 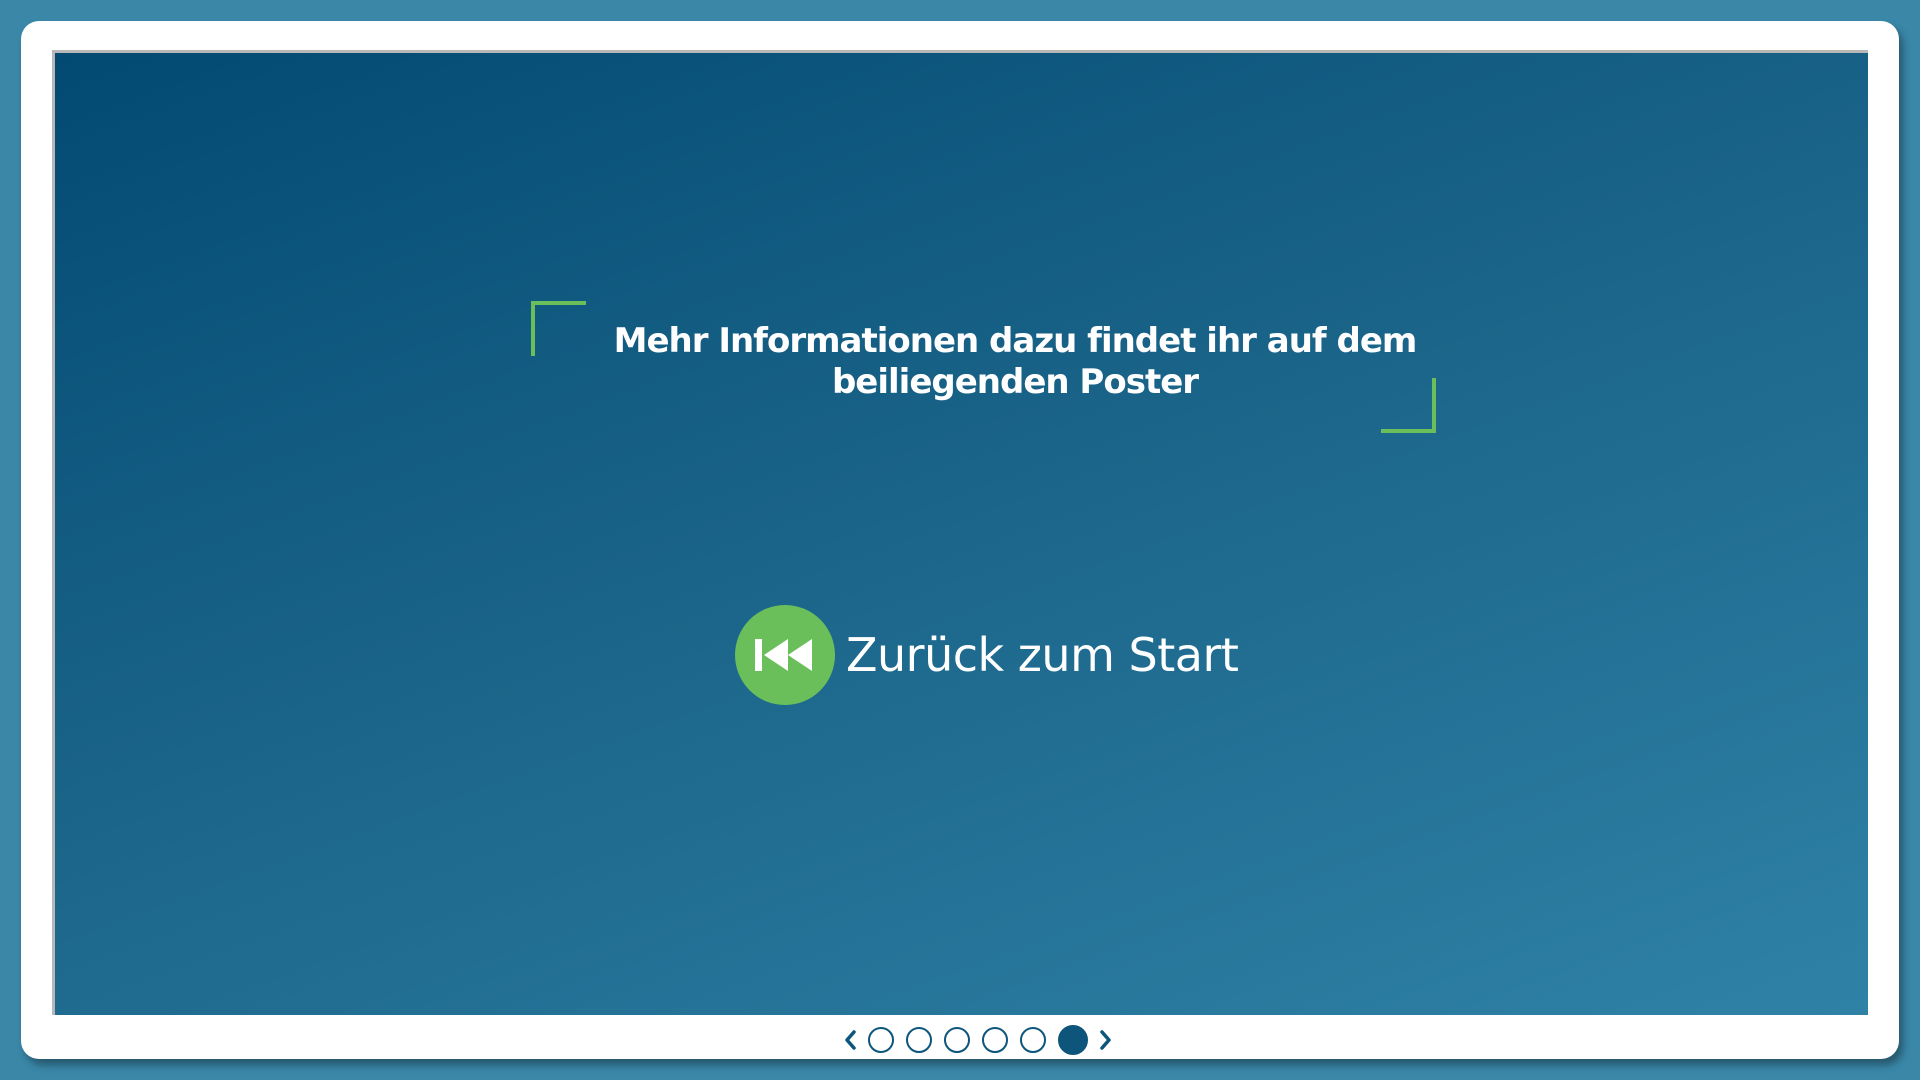 I want to click on chevron-left-icon, so click(x=850, y=1040).